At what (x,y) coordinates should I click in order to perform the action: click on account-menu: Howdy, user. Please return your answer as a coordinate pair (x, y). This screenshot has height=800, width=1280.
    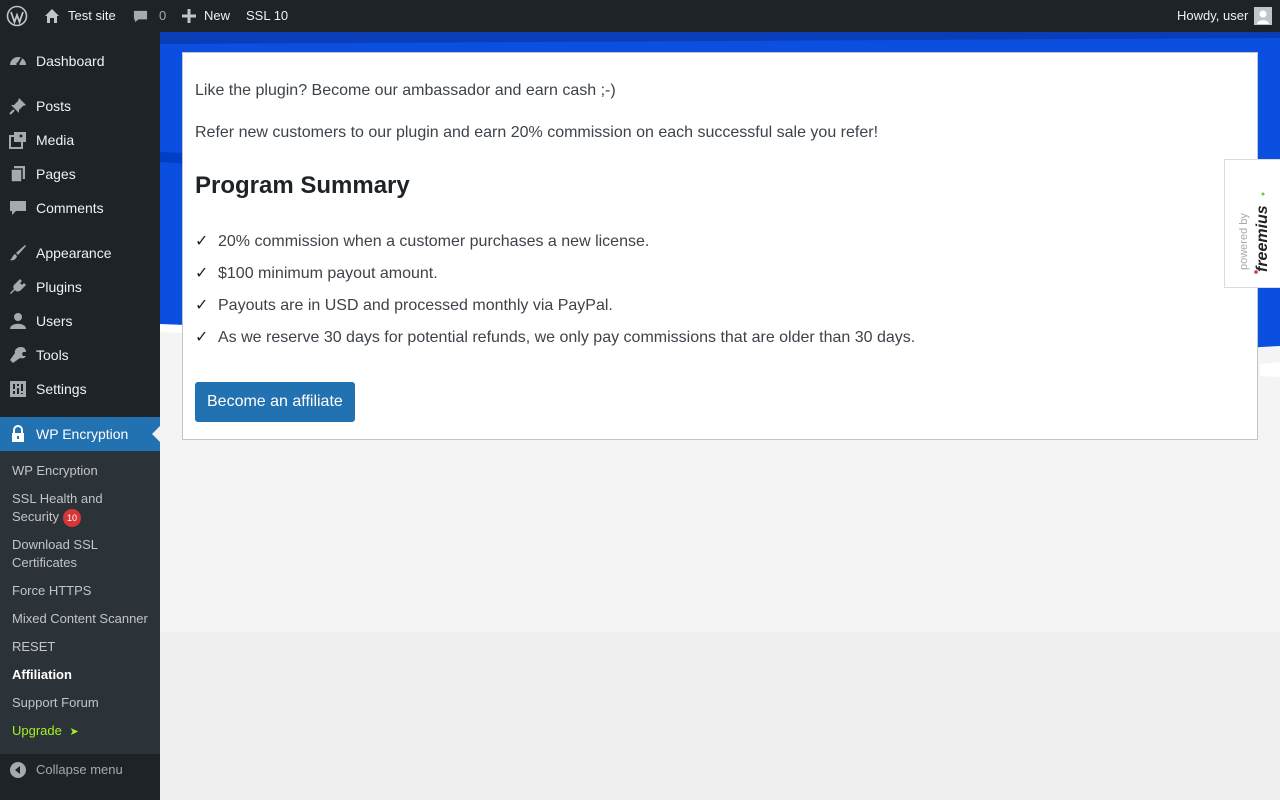
    Looking at the image, I should click on (1225, 16).